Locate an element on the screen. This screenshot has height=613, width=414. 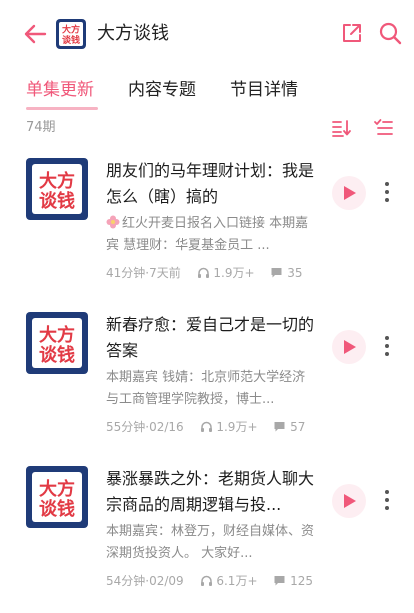
episode-count: 74期 is located at coordinates (41, 127).